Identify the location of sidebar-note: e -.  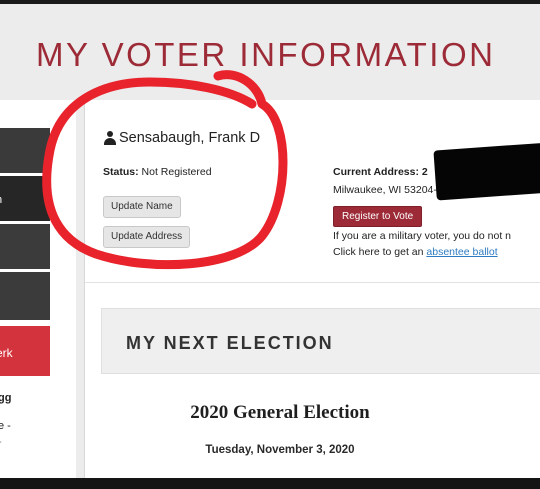
(5, 426).